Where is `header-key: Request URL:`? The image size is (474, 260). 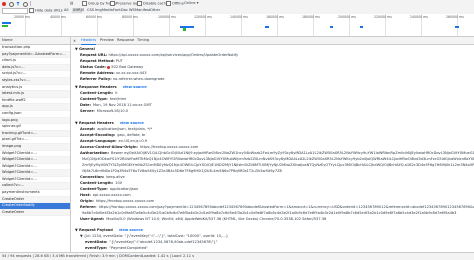
header-key: Request URL: is located at coordinates (94, 55).